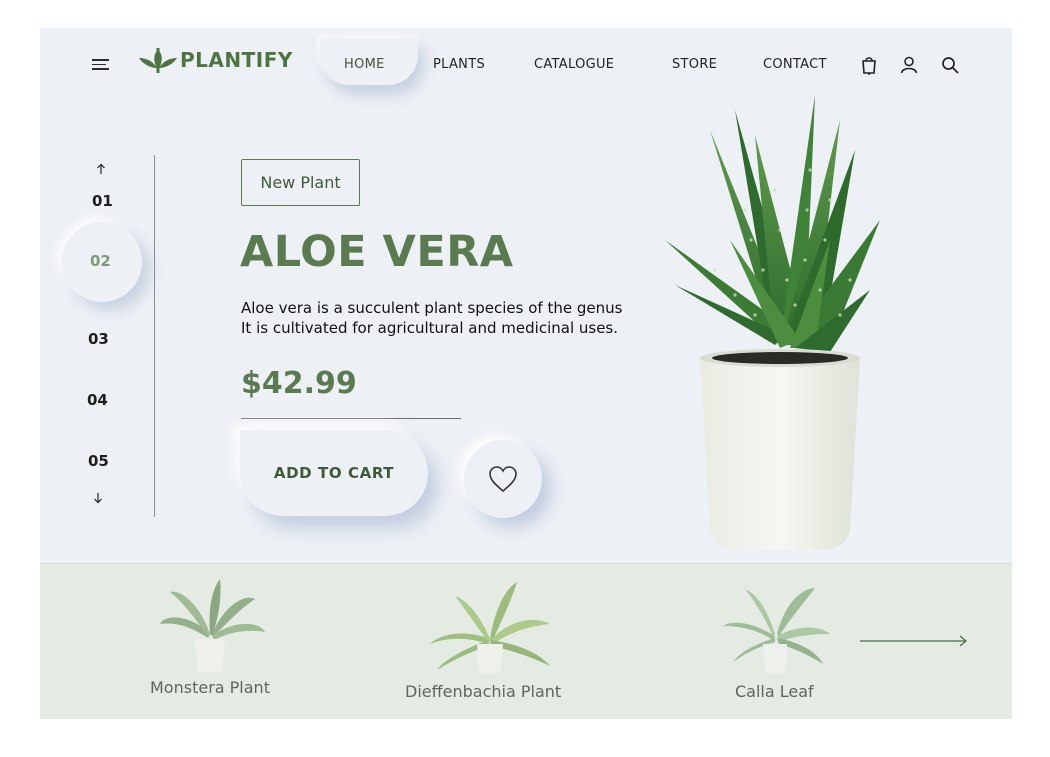 The height and width of the screenshot is (757, 1050). Describe the element at coordinates (98, 461) in the screenshot. I see `slide-05: 05` at that location.